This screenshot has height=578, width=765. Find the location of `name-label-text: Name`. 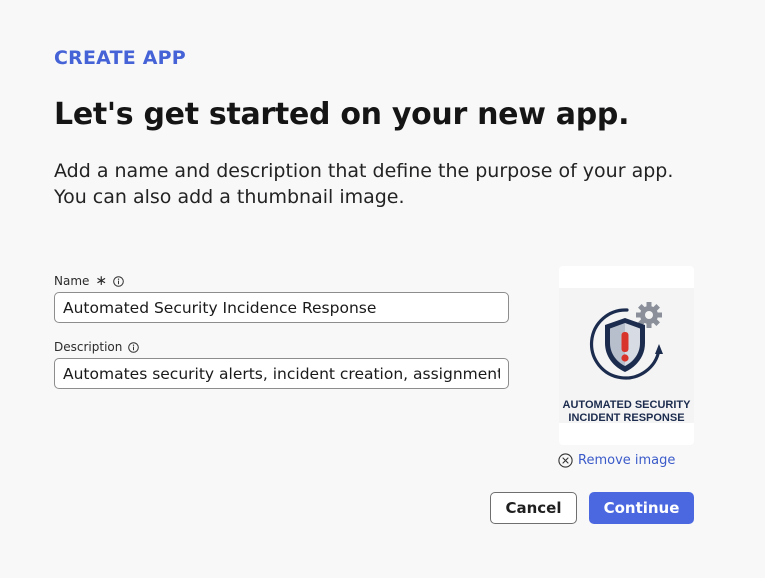

name-label-text: Name is located at coordinates (72, 281).